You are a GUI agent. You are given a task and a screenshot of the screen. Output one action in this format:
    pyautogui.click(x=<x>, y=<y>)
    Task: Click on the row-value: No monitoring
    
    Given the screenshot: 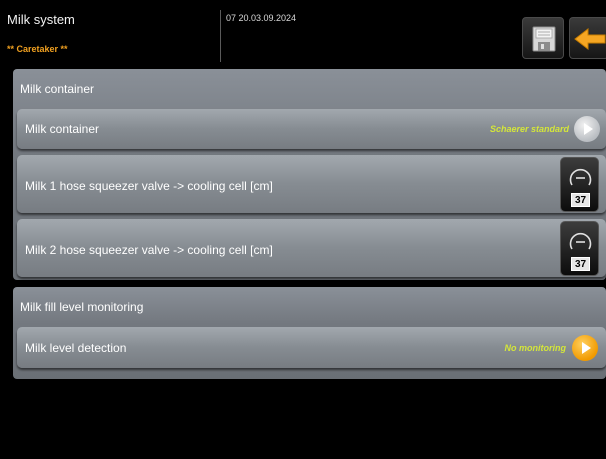 What is the action you would take?
    pyautogui.click(x=535, y=348)
    